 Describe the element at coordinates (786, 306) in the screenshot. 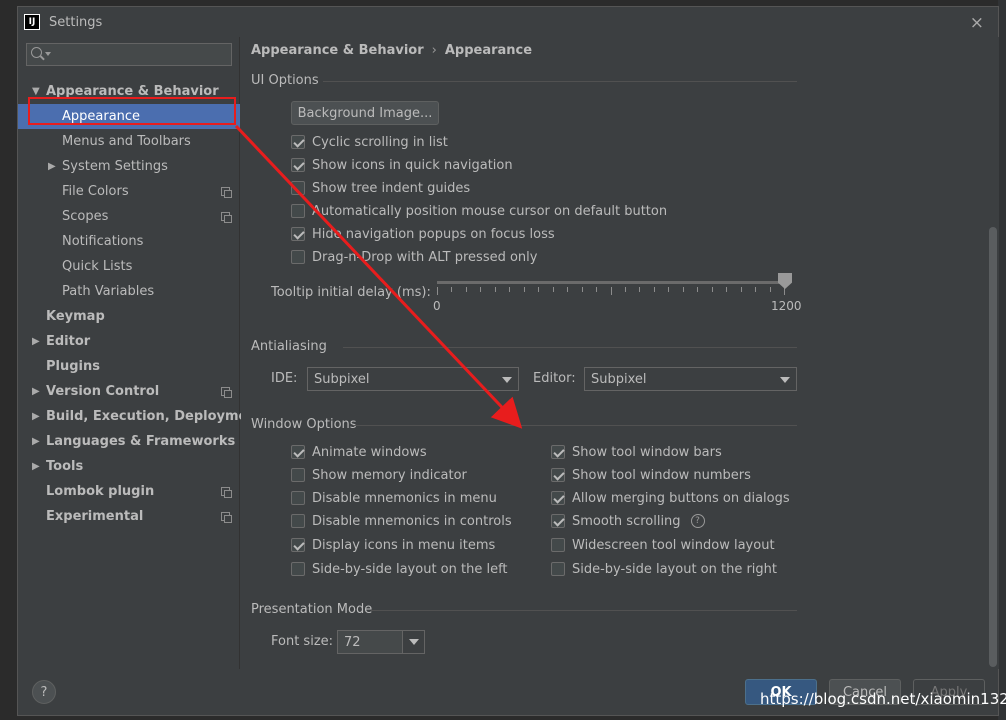

I see `slider-max-label: 1200` at that location.